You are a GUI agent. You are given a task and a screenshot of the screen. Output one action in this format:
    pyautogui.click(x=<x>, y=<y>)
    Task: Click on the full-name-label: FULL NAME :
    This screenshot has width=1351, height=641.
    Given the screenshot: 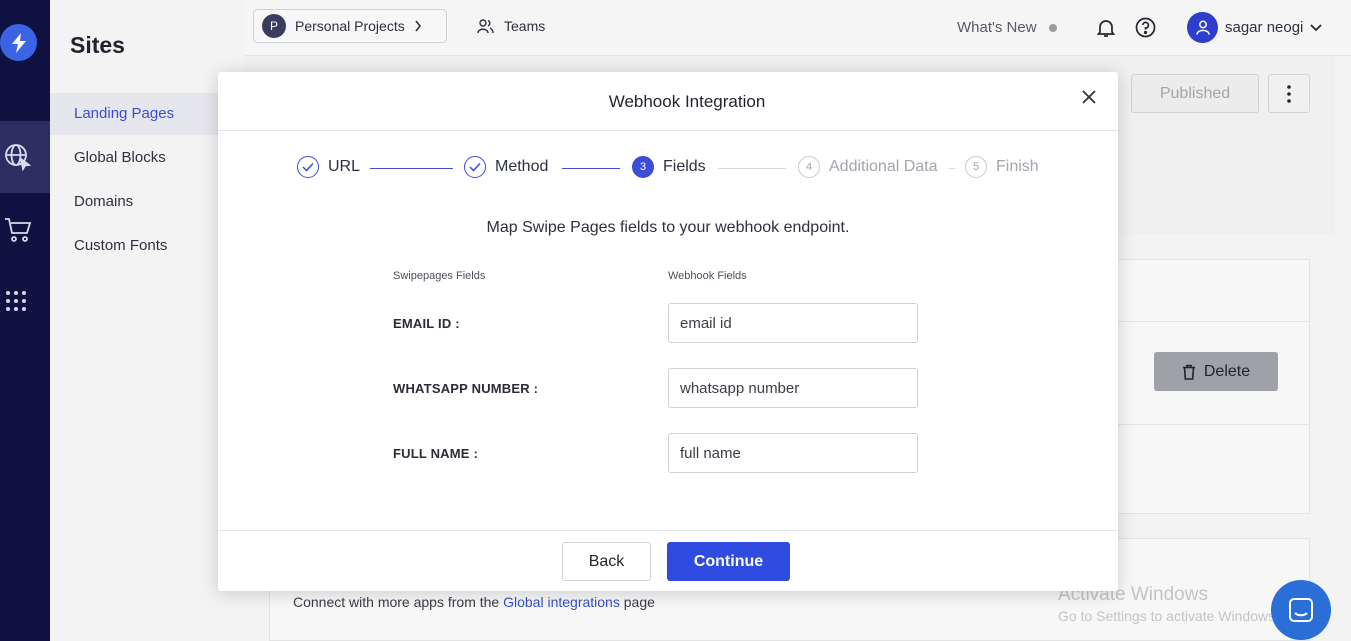 What is the action you would take?
    pyautogui.click(x=436, y=453)
    